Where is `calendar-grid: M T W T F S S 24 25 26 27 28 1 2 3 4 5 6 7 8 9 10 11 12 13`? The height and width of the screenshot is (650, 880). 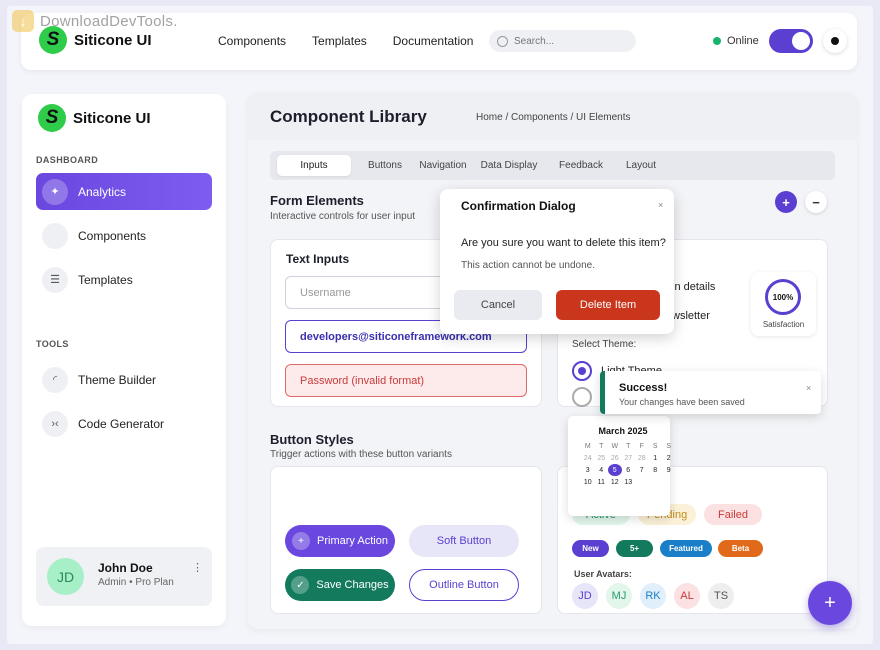
calendar-grid: M T W T F S S 24 25 26 27 28 1 2 3 4 5 6 7 8 9 10 11 12 13 is located at coordinates (628, 464).